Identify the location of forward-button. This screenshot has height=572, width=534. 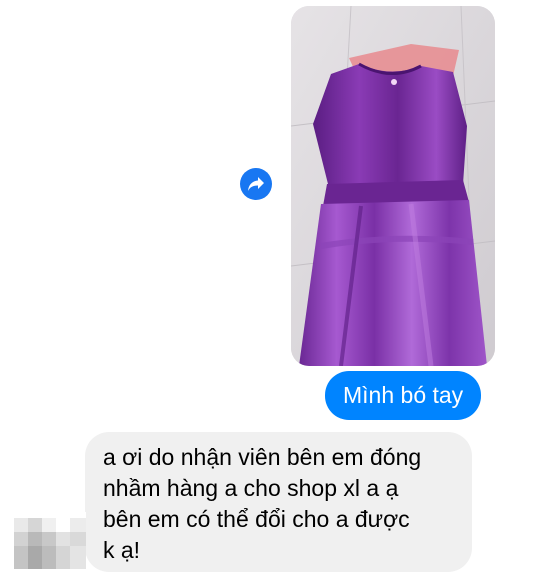
(256, 184).